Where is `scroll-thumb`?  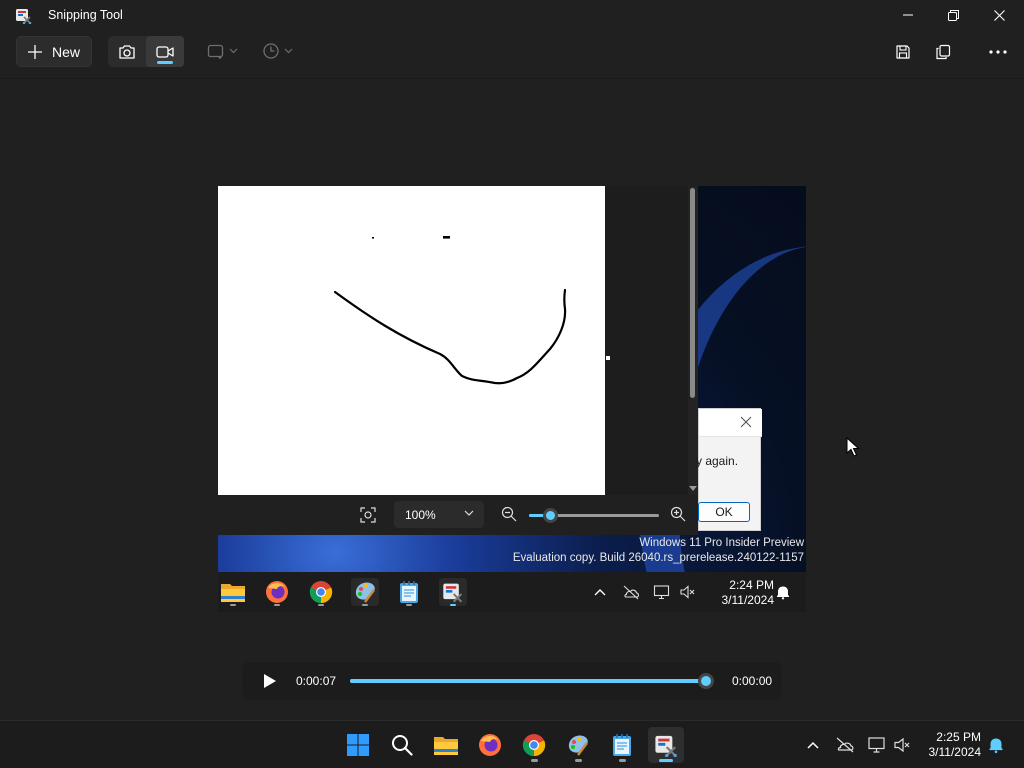 scroll-thumb is located at coordinates (692, 293).